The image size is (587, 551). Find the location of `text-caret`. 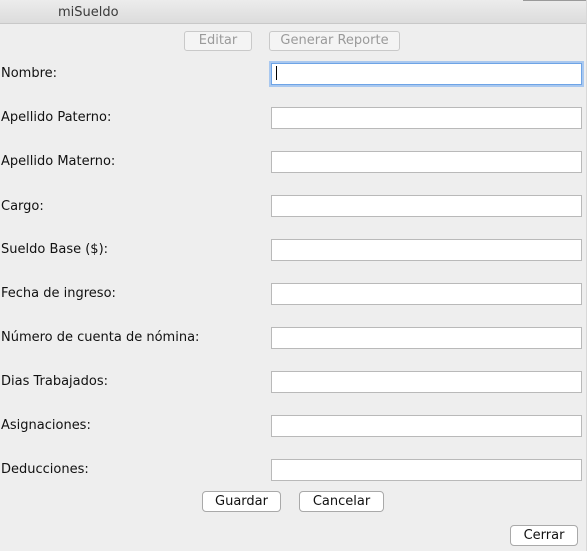

text-caret is located at coordinates (276, 73).